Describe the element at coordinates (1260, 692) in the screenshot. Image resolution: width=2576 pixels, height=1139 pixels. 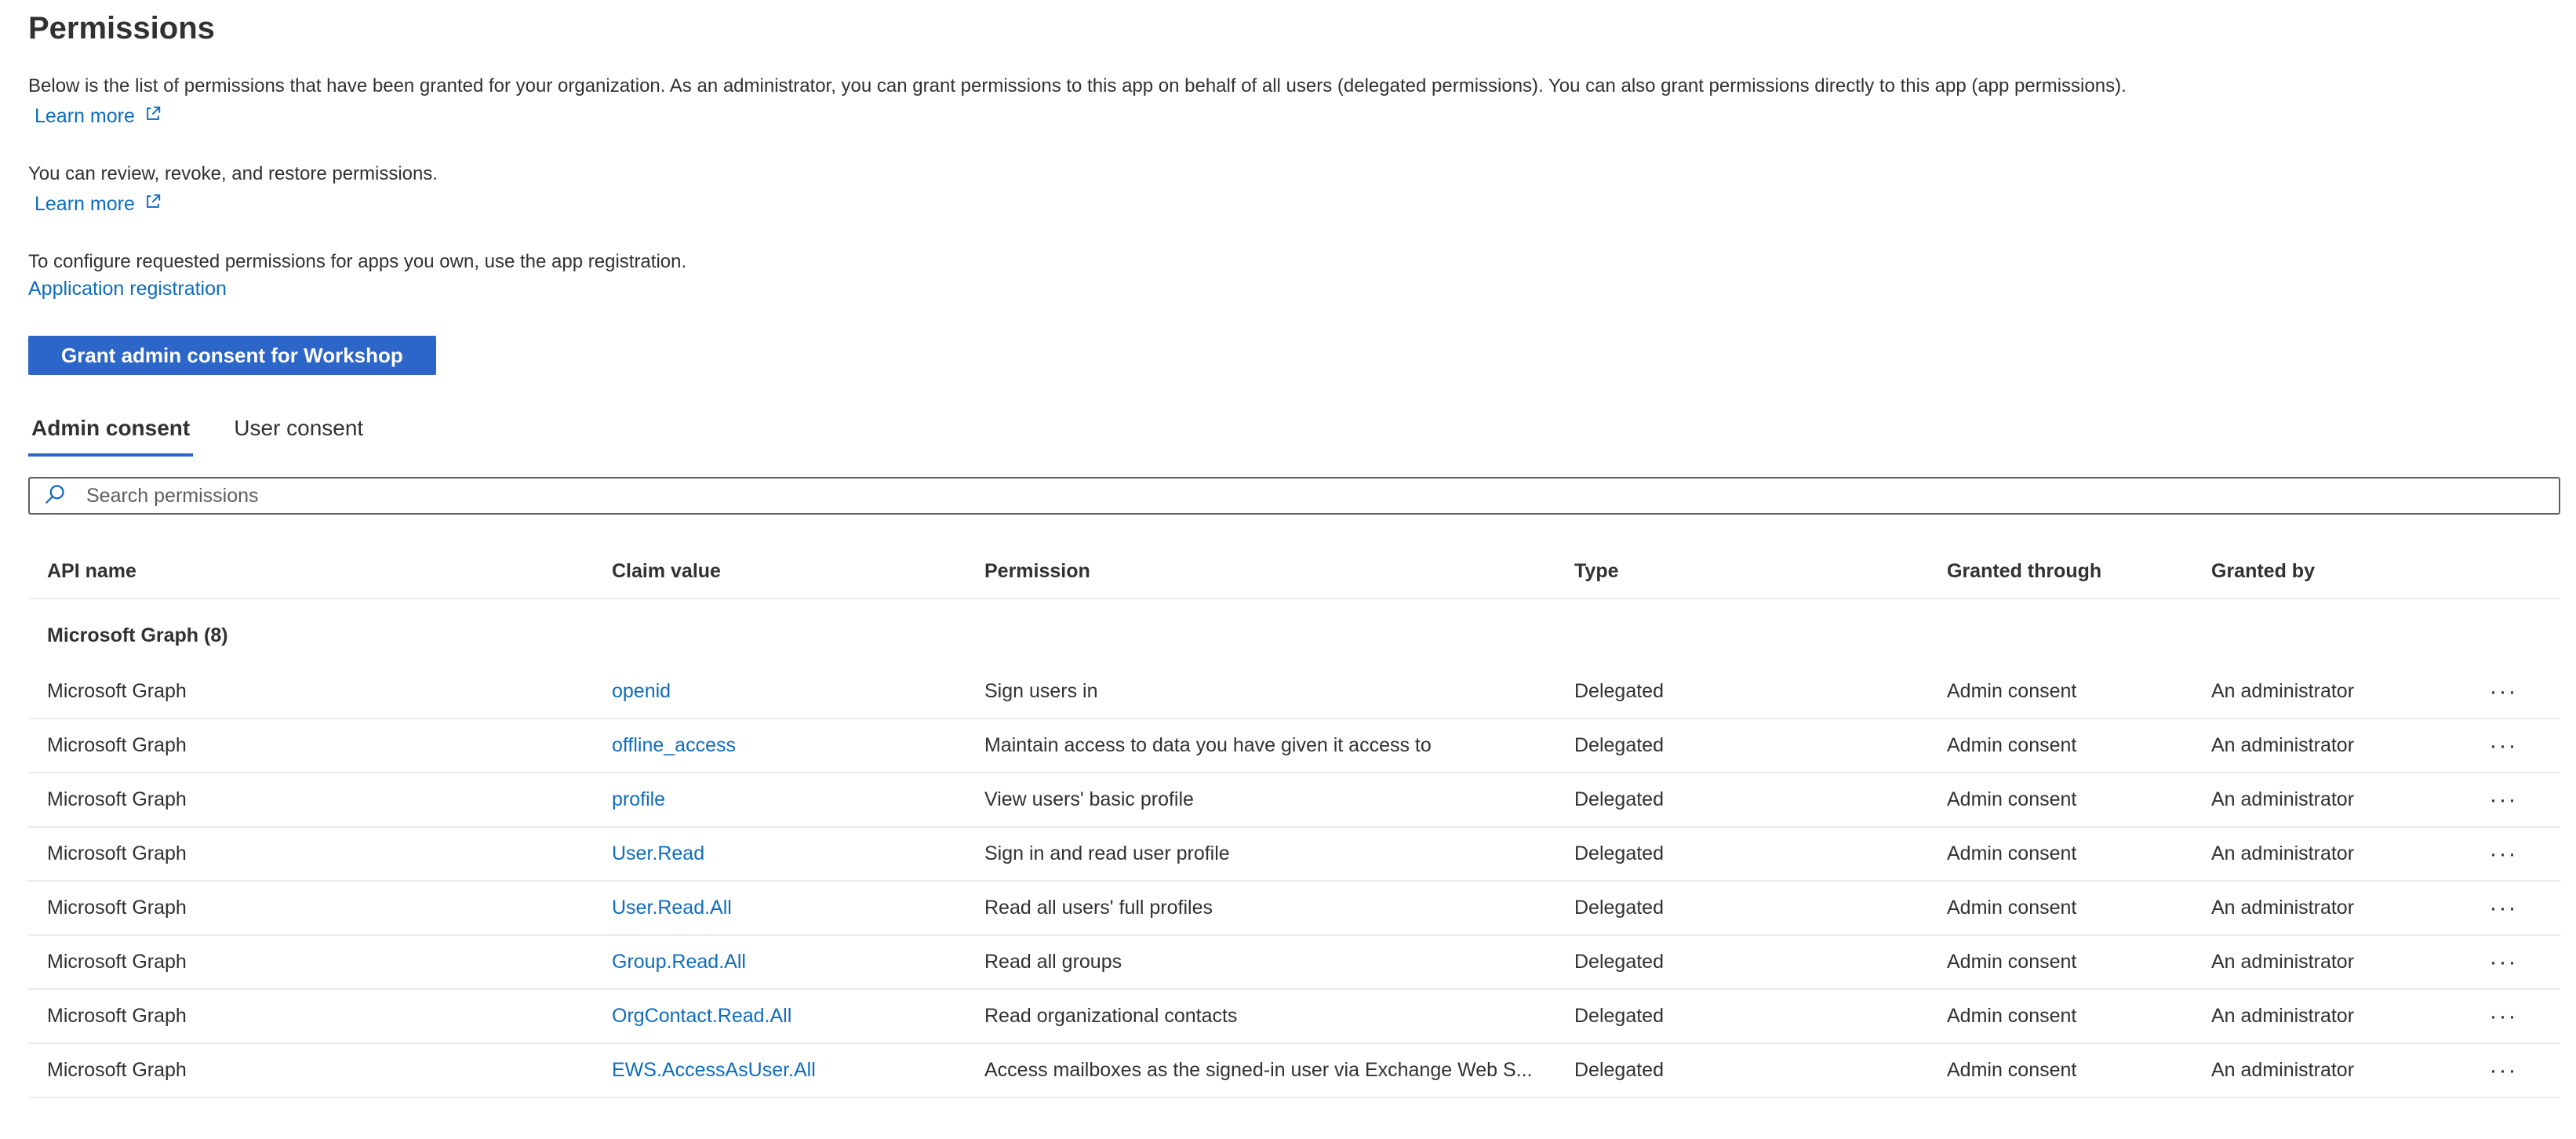
I see `cell-permission: Sign users in` at that location.